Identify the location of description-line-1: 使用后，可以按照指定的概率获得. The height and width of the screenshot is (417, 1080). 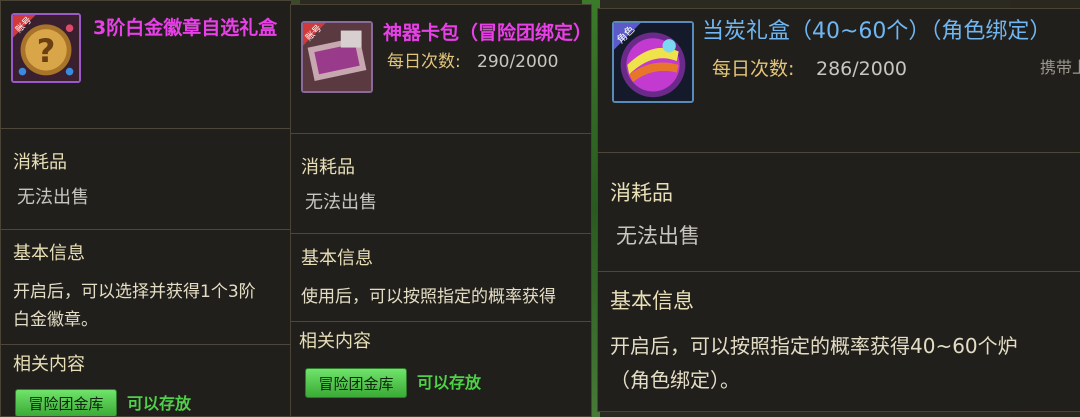
(428, 297).